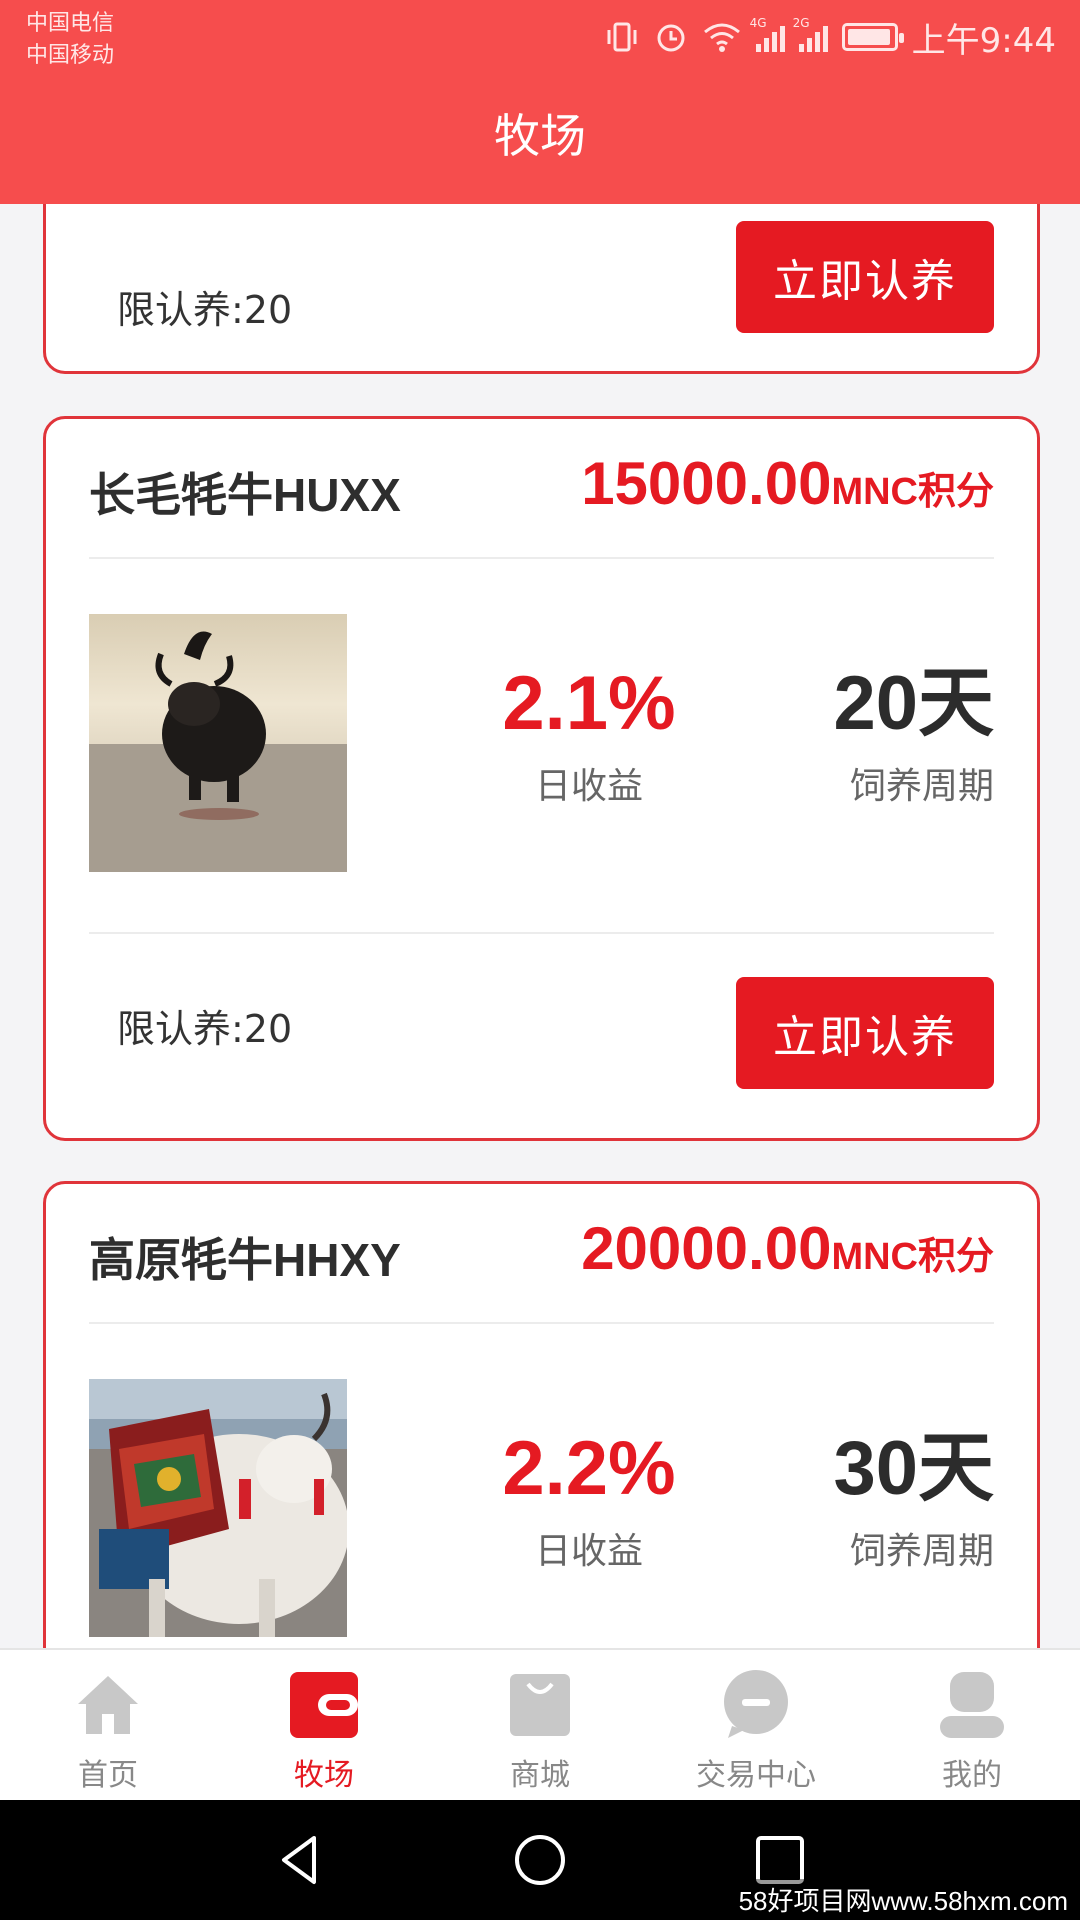 Image resolution: width=1080 pixels, height=1920 pixels. Describe the element at coordinates (913, 1468) in the screenshot. I see `feeding-period-value: 30天` at that location.